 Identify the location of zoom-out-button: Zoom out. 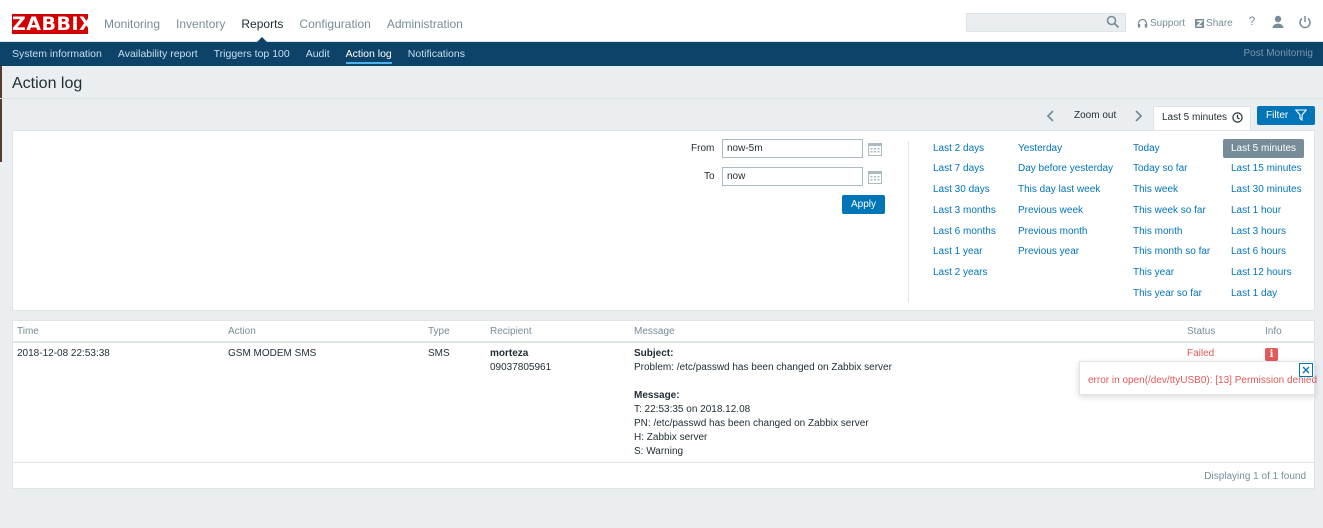
(1095, 116).